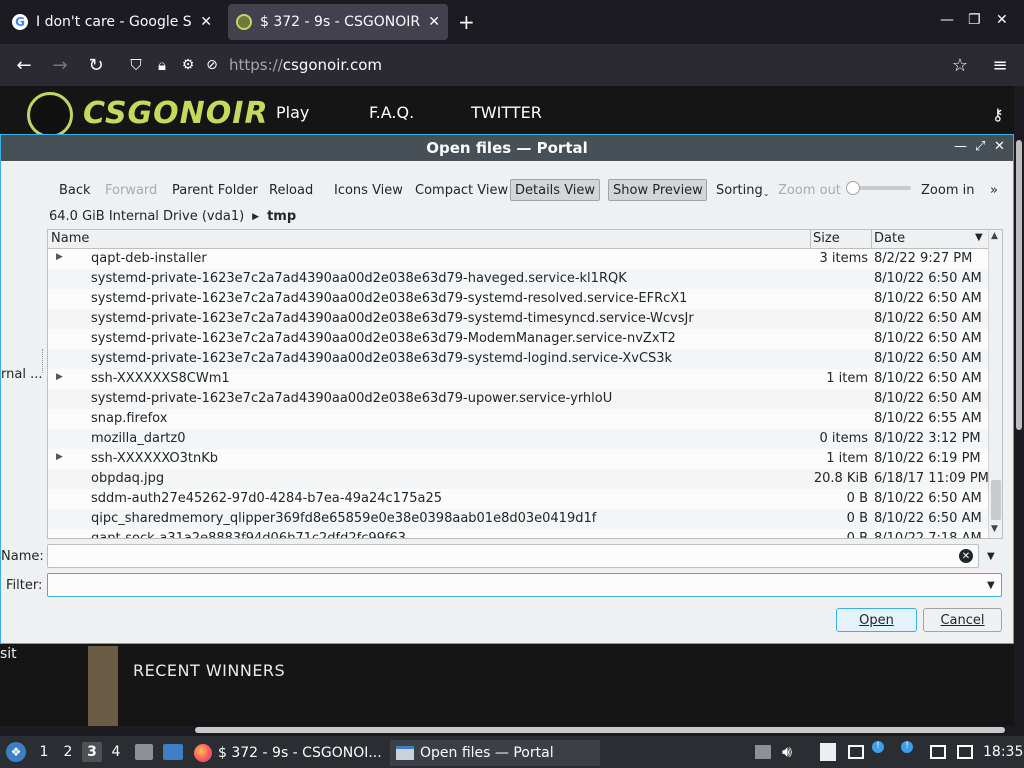  Describe the element at coordinates (960, 65) in the screenshot. I see `bookmark-star-icon: ☆` at that location.